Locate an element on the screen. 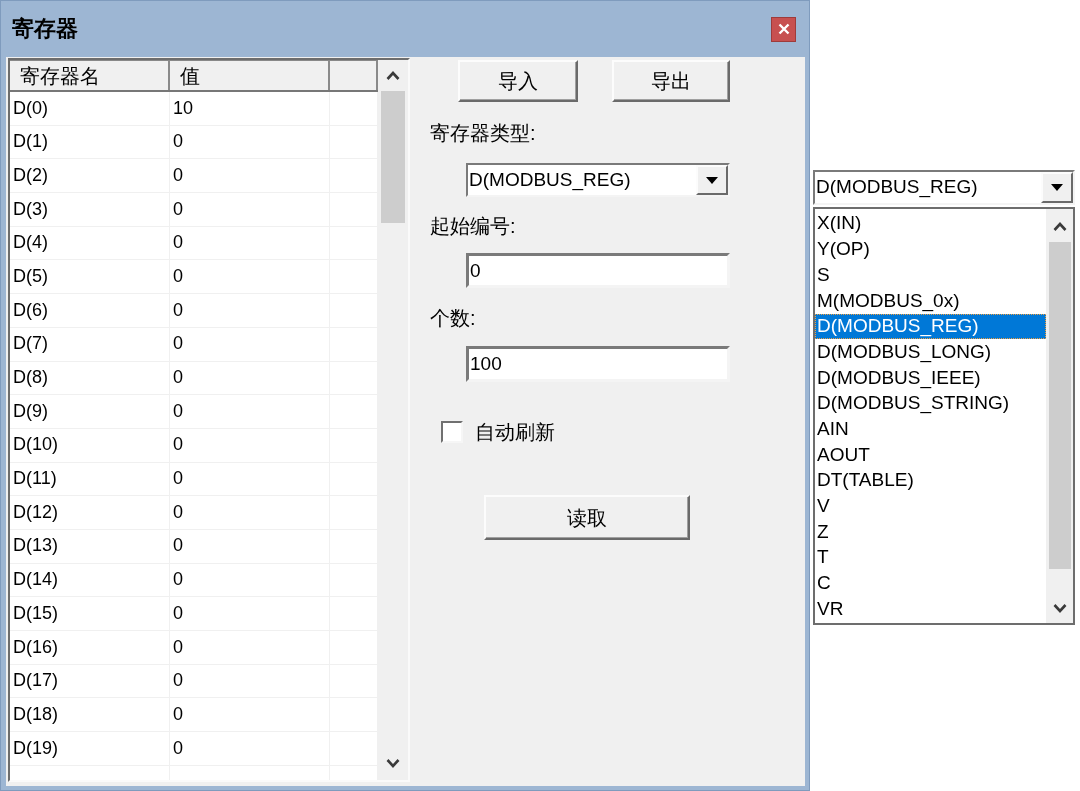 This screenshot has width=1080, height=791. dropdown-option: T is located at coordinates (930, 557).